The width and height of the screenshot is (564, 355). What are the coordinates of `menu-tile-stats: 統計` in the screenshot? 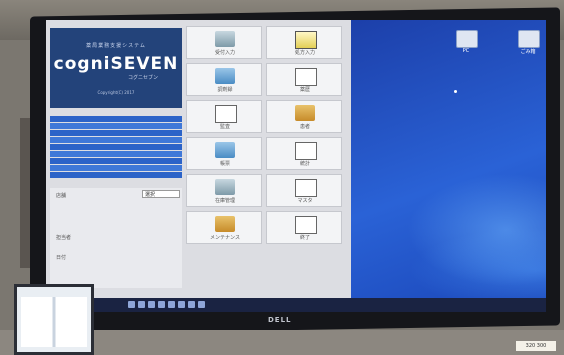 It's located at (304, 153).